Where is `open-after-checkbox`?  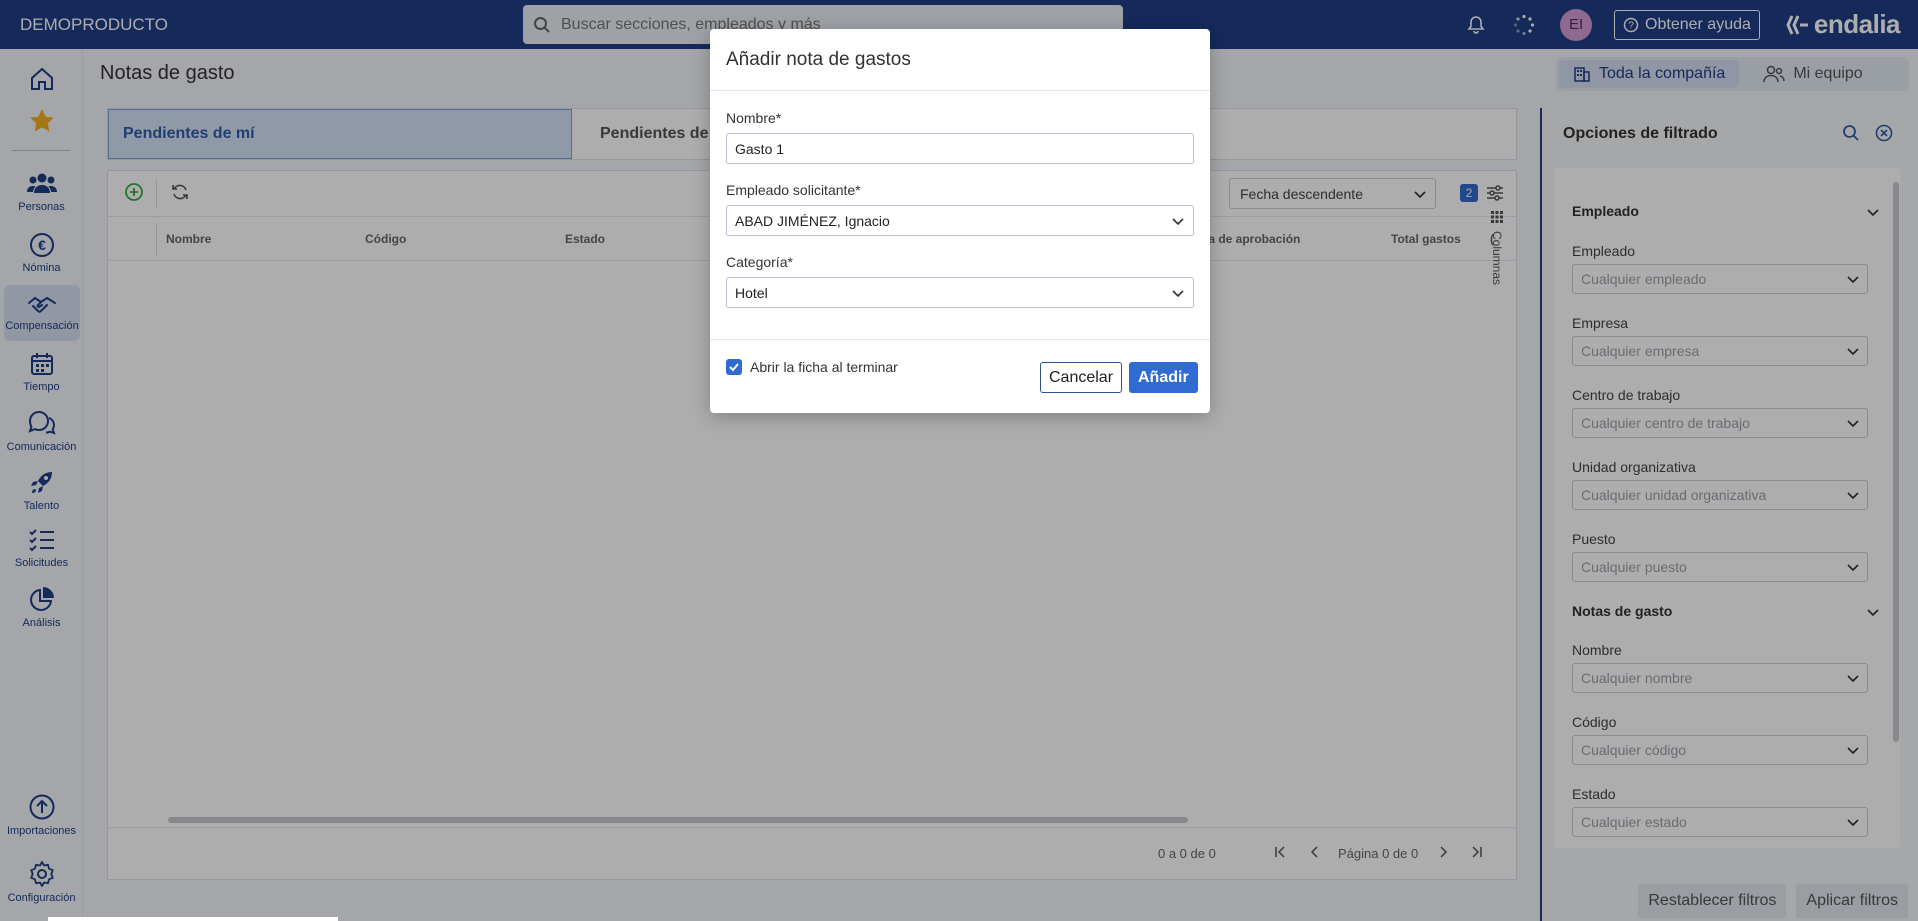
open-after-checkbox is located at coordinates (734, 367).